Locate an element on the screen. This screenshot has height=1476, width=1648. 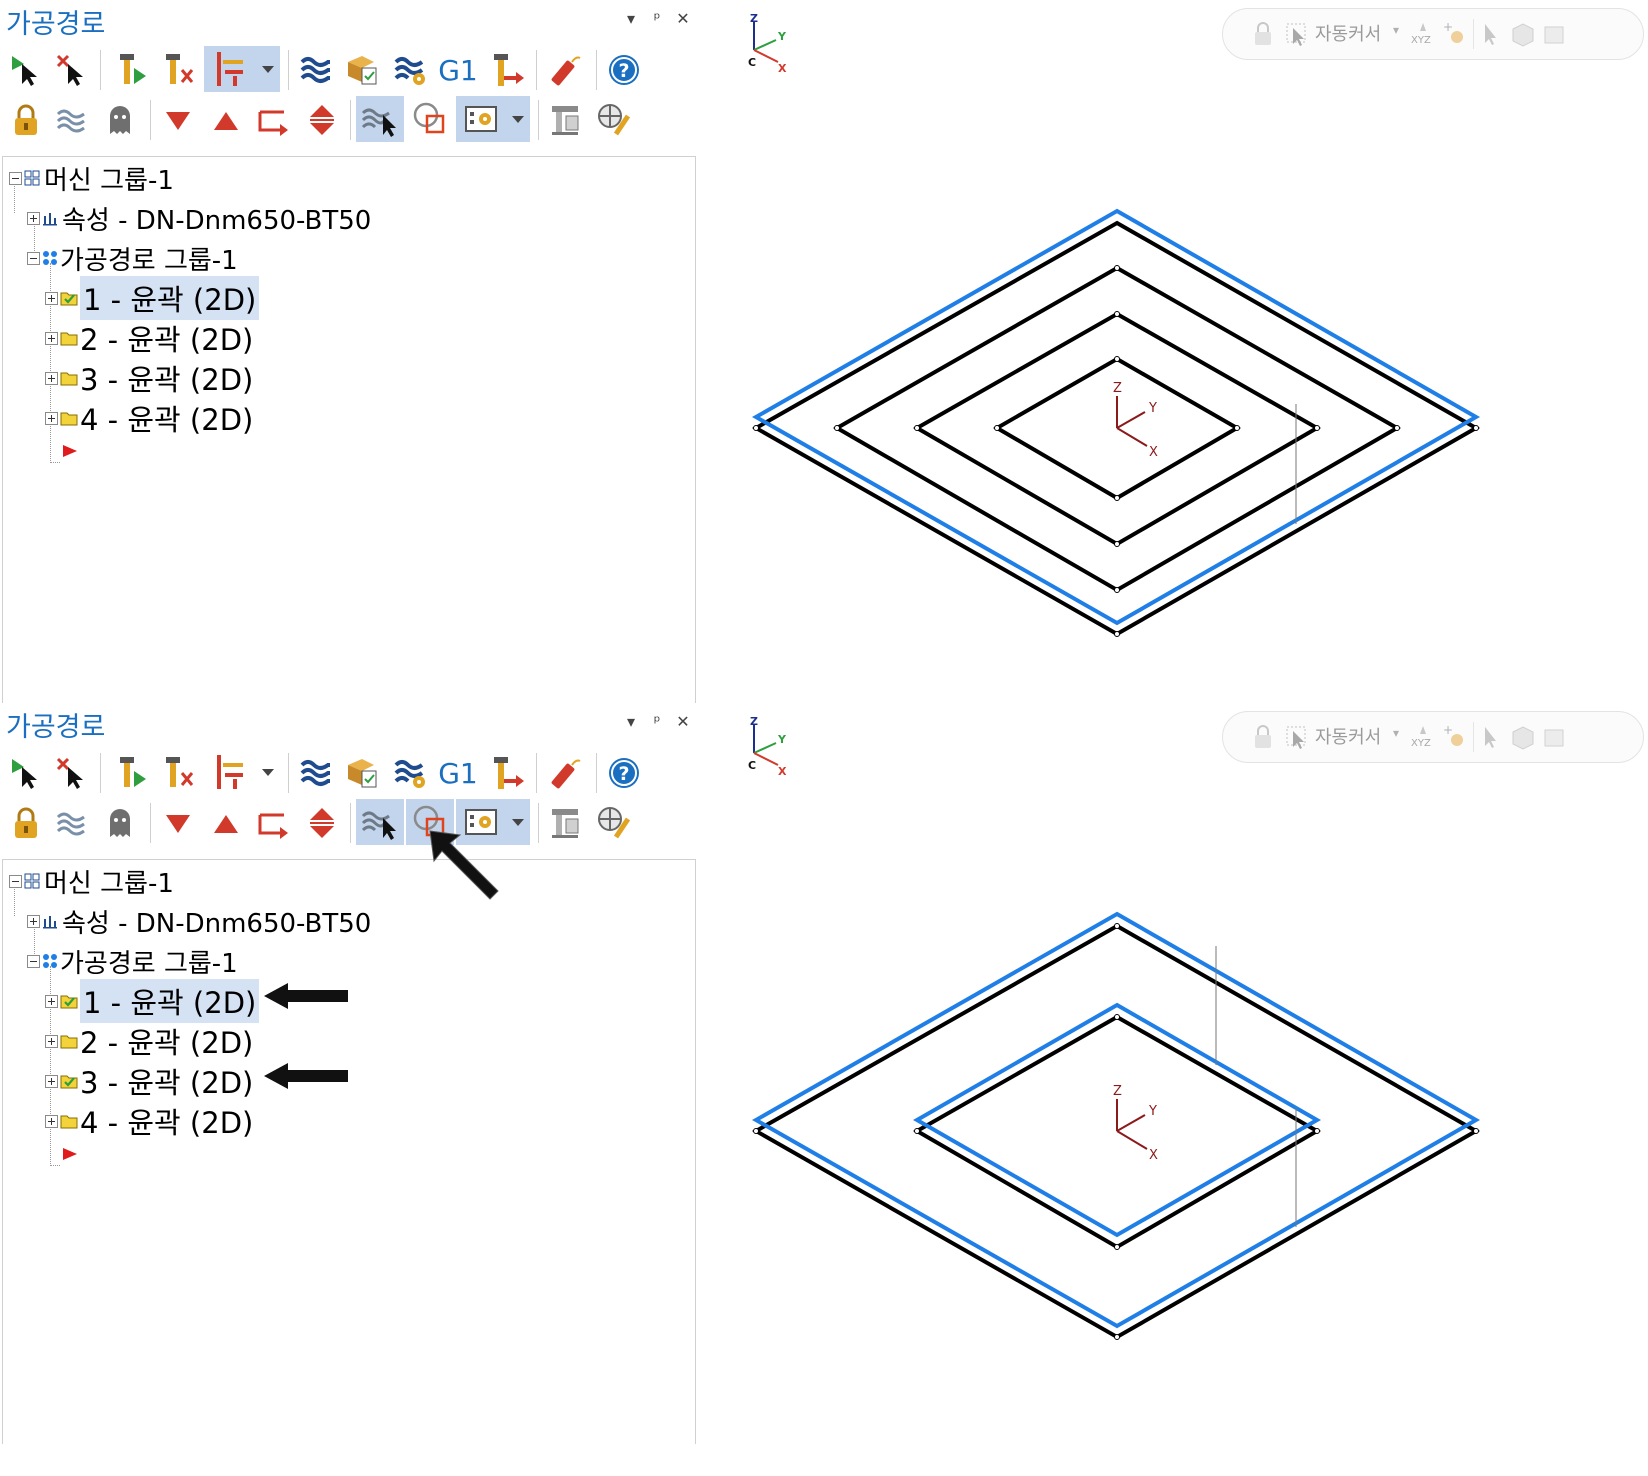
annotation-arrow-left is located at coordinates (306, 1076).